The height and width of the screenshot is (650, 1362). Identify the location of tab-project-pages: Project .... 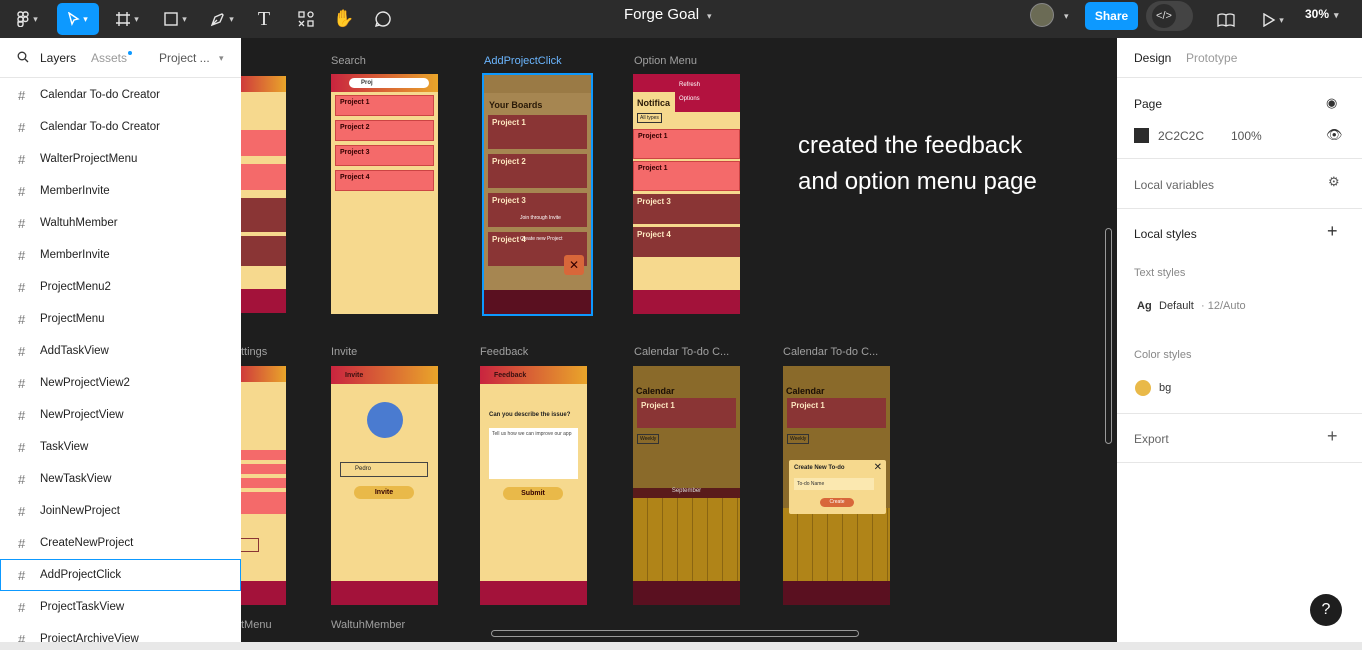
(184, 58).